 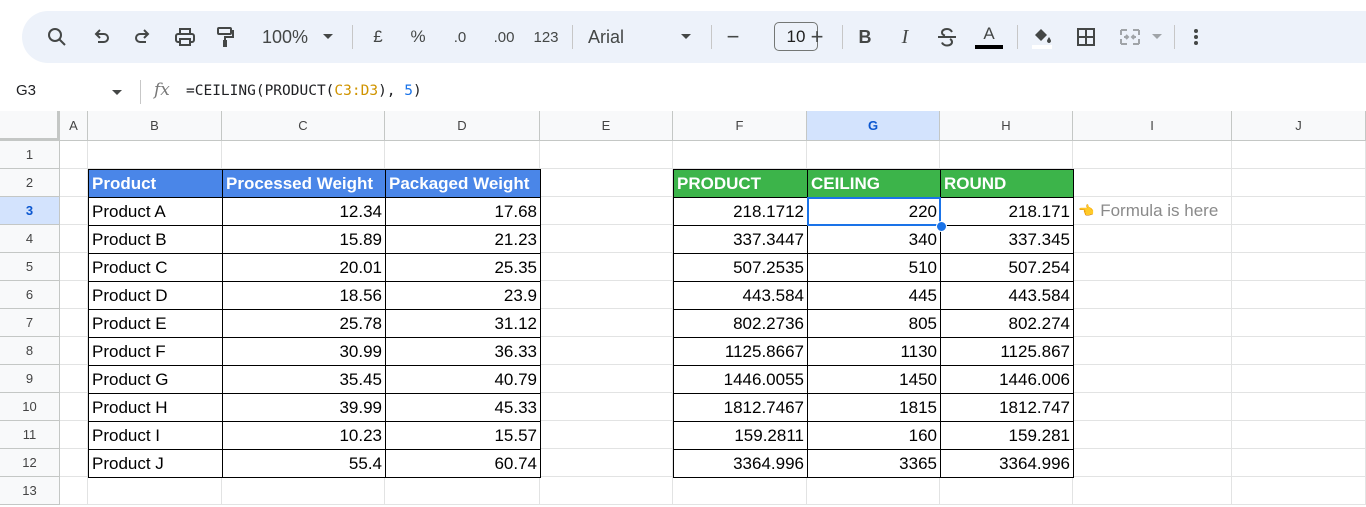 I want to click on zoom-select: 100%, so click(x=285, y=37).